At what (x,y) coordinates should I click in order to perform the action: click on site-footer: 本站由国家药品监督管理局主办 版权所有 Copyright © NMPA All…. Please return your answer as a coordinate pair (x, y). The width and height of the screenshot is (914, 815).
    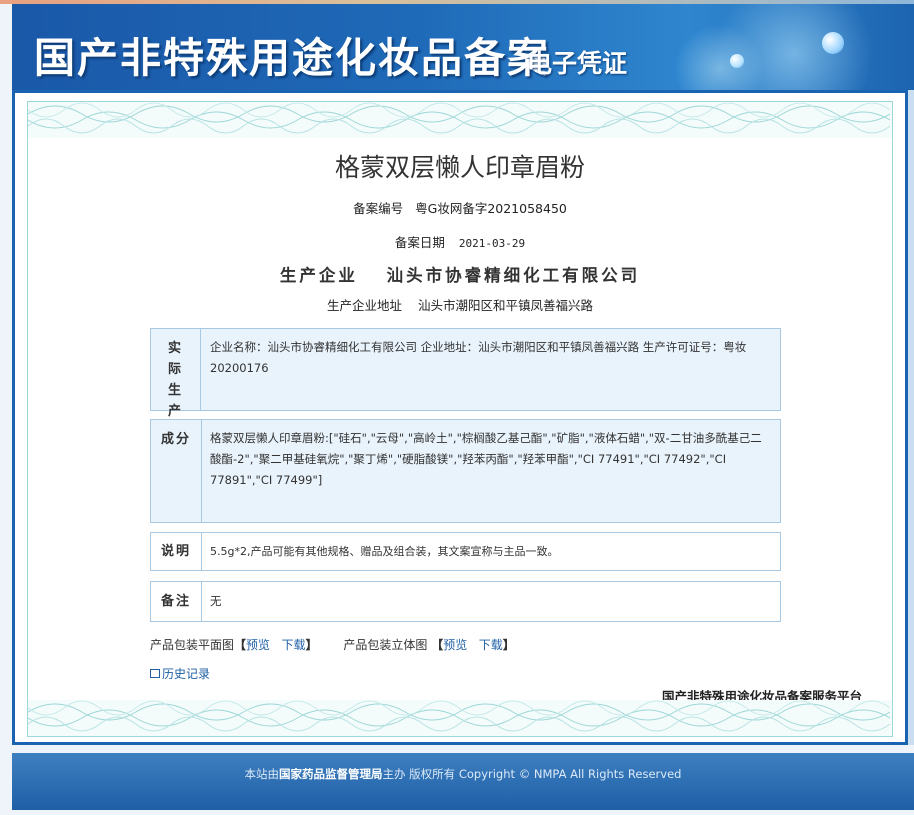
    Looking at the image, I should click on (463, 781).